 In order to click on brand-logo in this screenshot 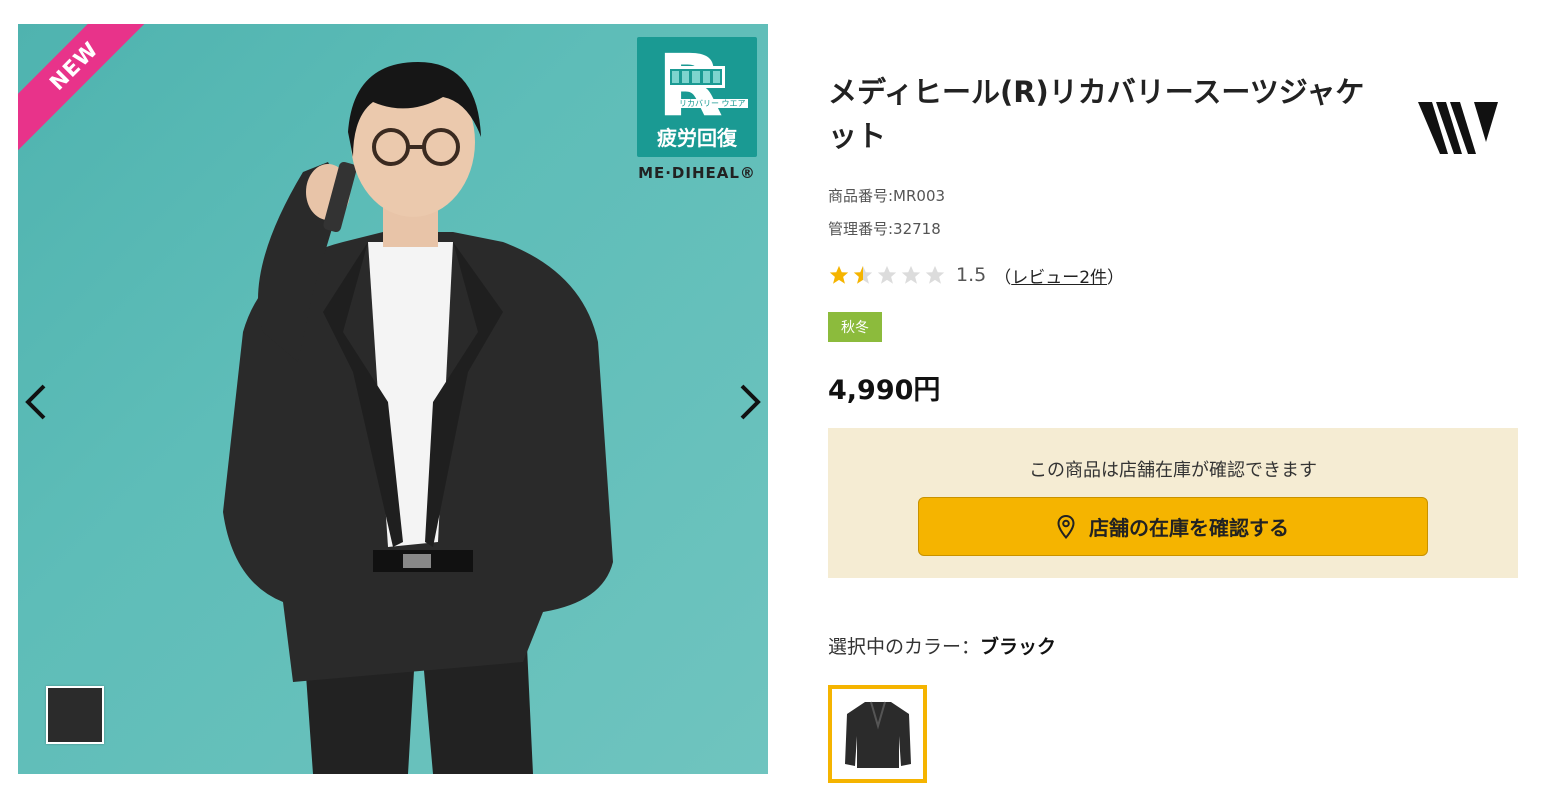, I will do `click(1459, 128)`.